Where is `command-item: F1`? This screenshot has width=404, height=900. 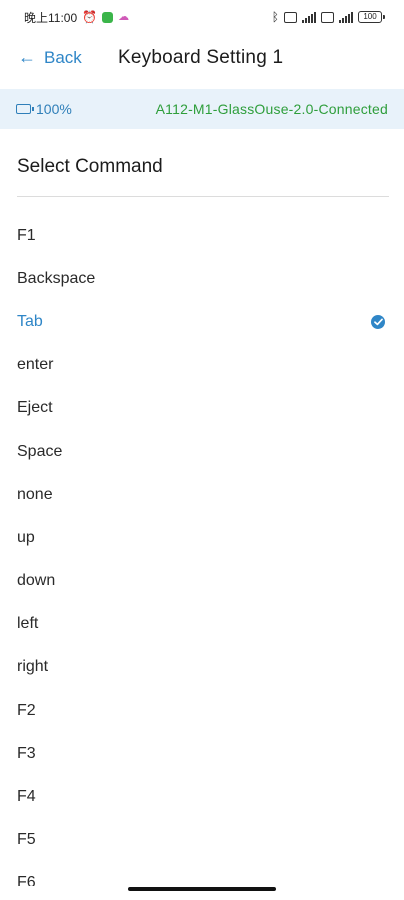
command-item: F1 is located at coordinates (202, 235).